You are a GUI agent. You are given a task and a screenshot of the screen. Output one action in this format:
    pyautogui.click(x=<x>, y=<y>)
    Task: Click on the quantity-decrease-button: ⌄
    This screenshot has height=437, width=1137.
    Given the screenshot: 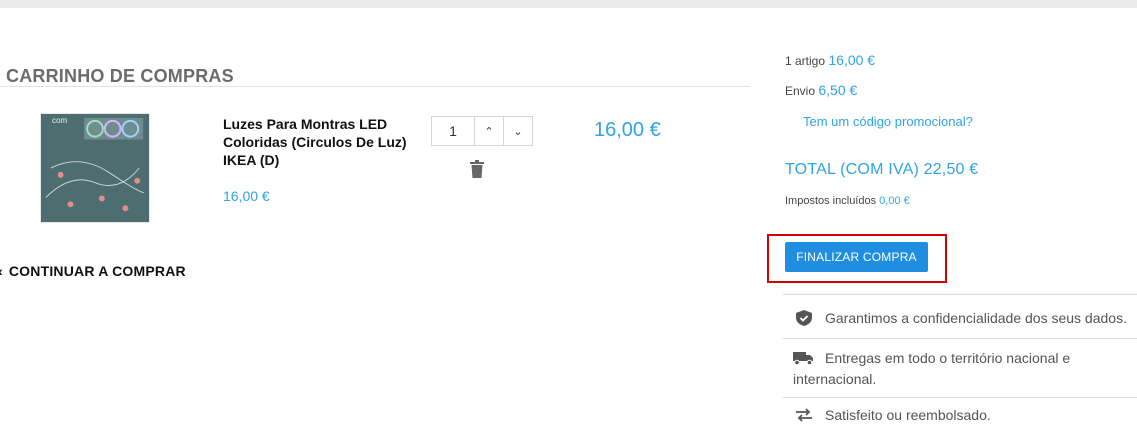 What is the action you would take?
    pyautogui.click(x=518, y=131)
    